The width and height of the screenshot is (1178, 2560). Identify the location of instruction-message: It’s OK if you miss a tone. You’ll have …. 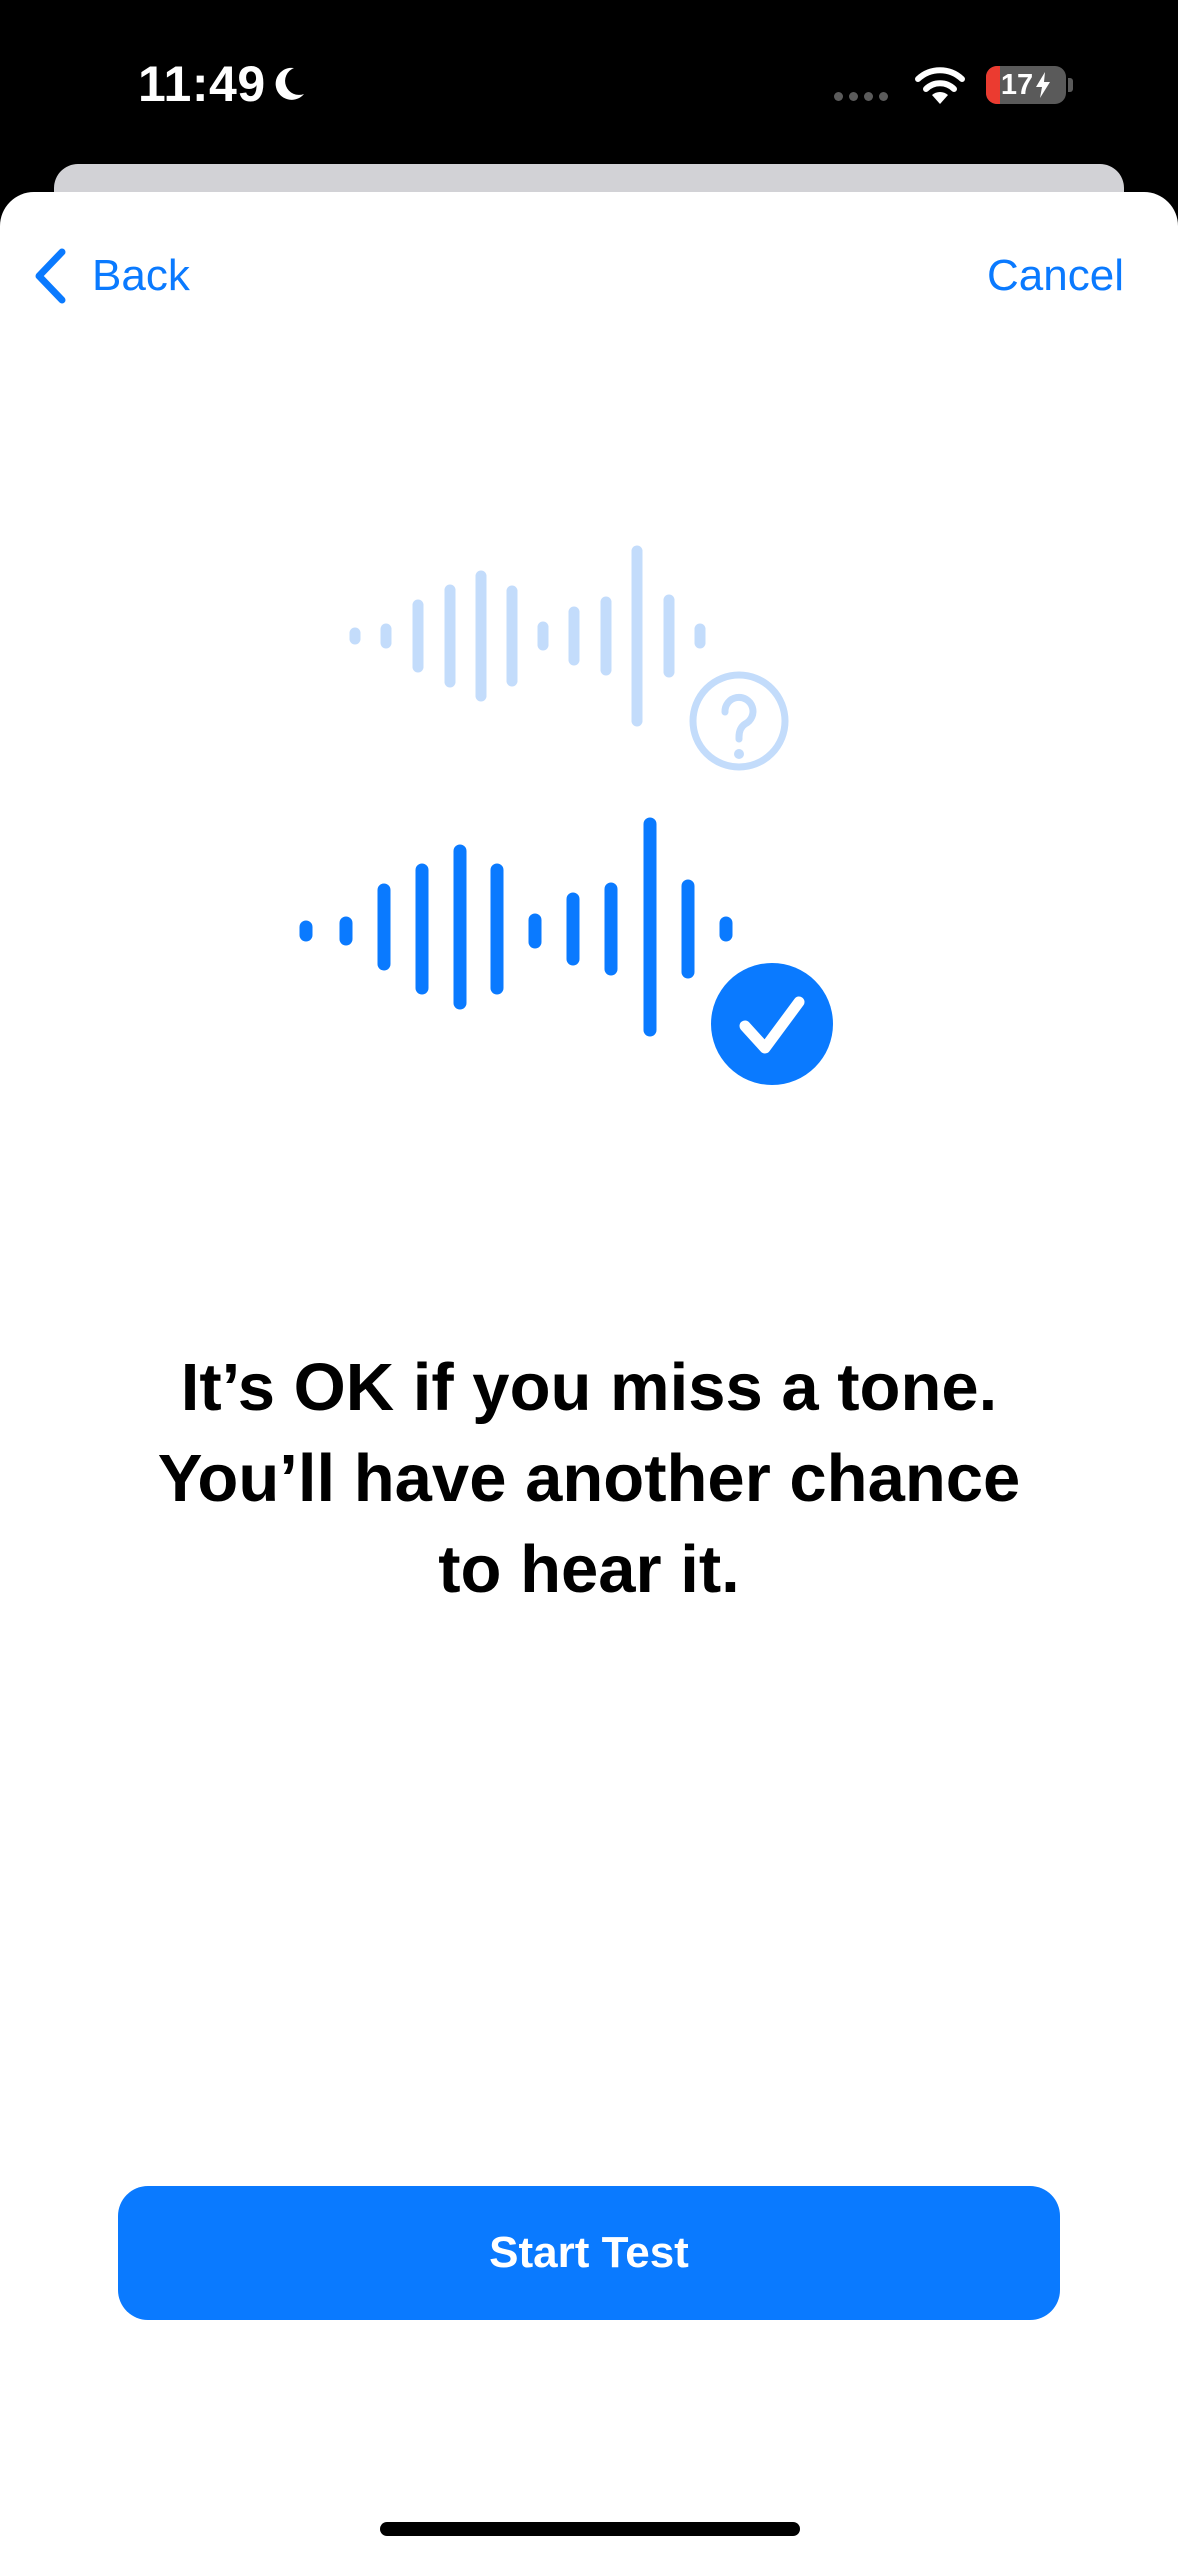
(589, 1478).